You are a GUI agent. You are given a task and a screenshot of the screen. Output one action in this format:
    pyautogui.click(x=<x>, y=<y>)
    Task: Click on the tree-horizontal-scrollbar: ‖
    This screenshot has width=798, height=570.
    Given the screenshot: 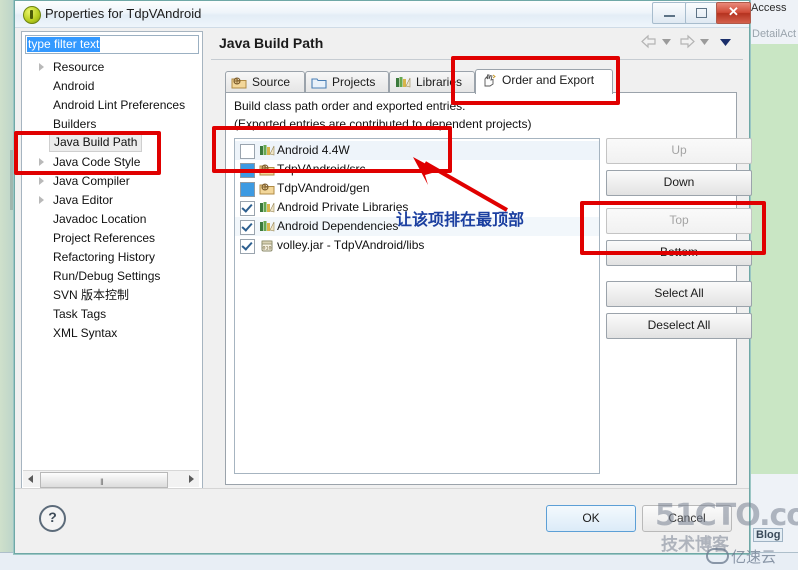 What is the action you would take?
    pyautogui.click(x=111, y=479)
    